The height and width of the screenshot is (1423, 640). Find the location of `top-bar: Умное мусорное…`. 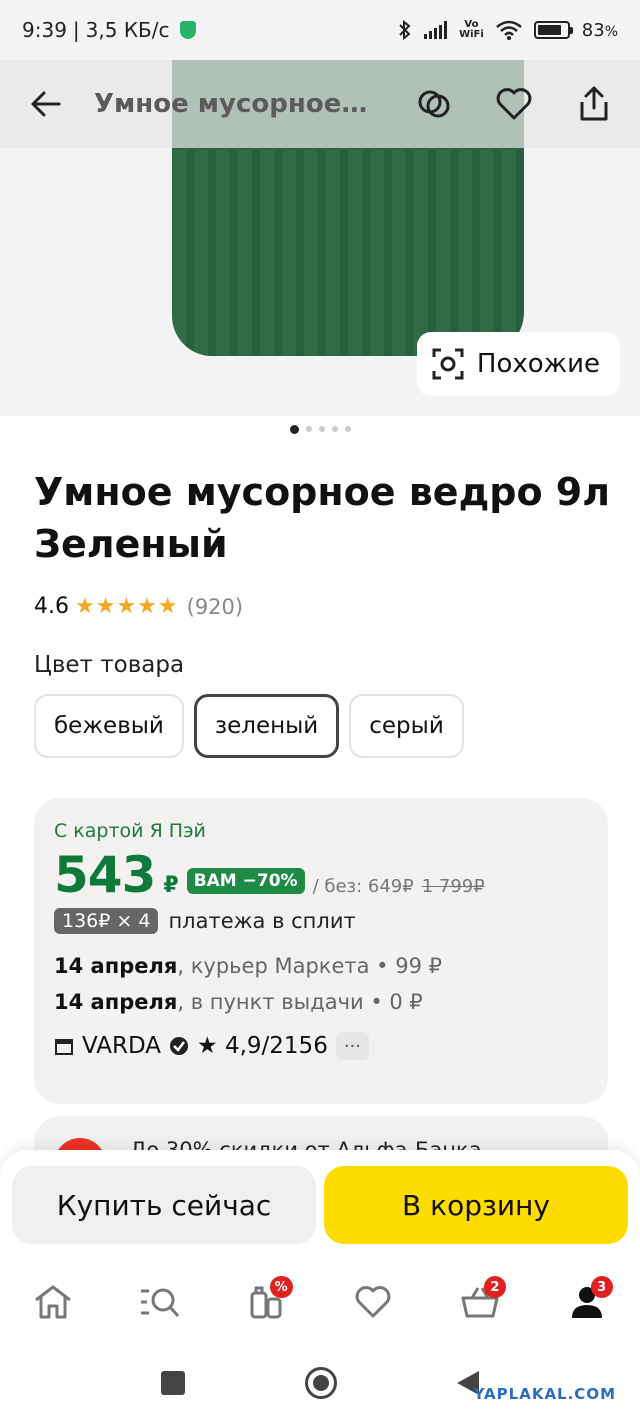

top-bar: Умное мусорное… is located at coordinates (320, 104).